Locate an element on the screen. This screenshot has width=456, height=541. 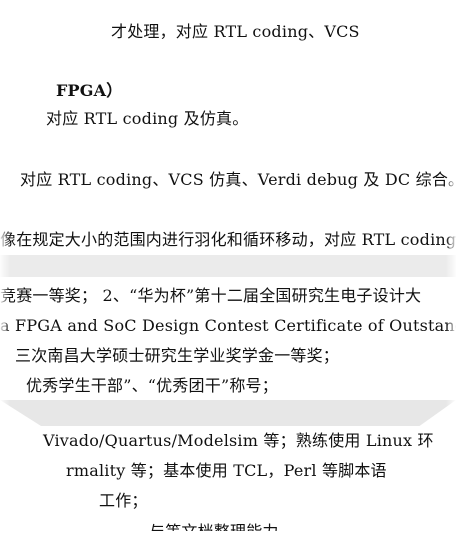
document-line-11: rmality 等；基本使用 TCL，Perl 等脚本语 is located at coordinates (226, 470).